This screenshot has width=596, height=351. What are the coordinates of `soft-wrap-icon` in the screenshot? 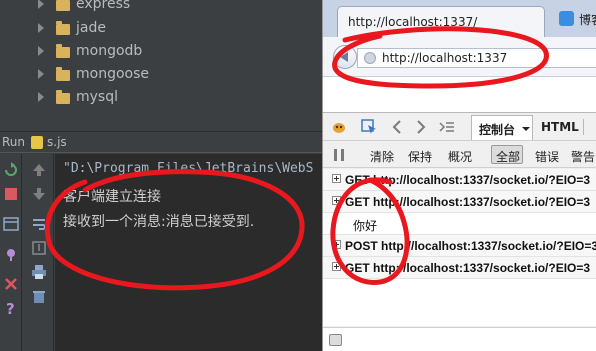 It's located at (39, 224).